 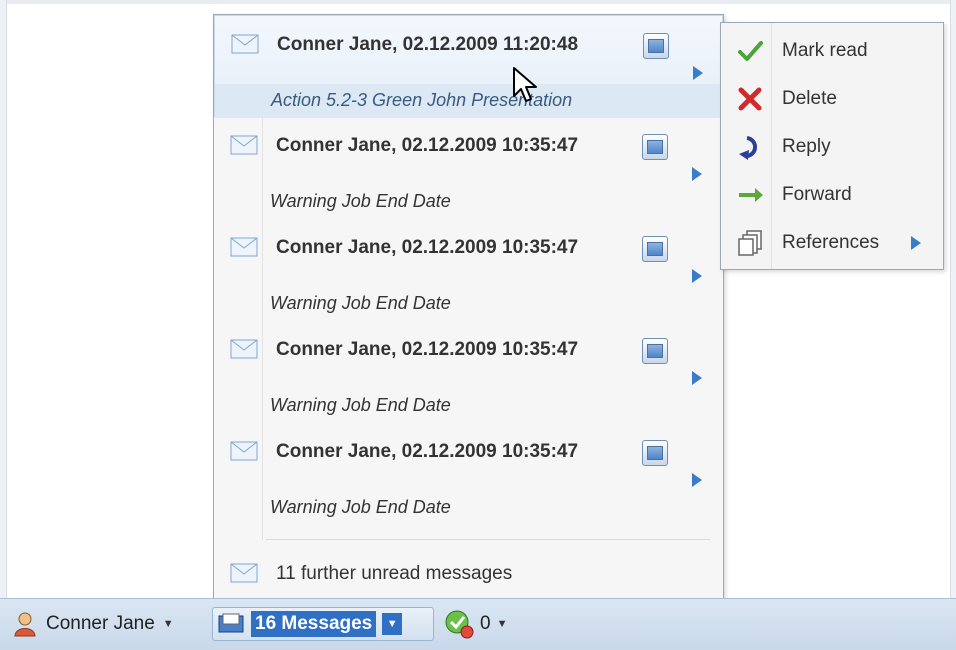 What do you see at coordinates (953, 325) in the screenshot?
I see `window-right-edge` at bounding box center [953, 325].